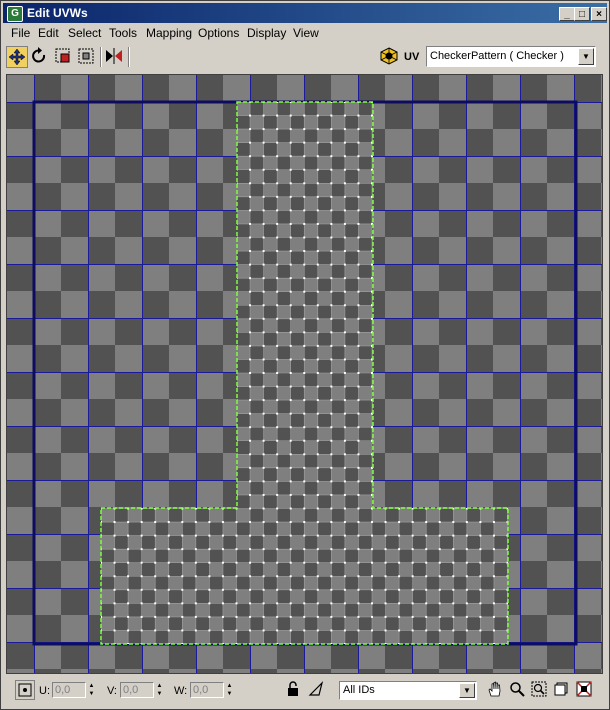 The width and height of the screenshot is (610, 710). I want to click on zoom-extents-button, so click(562, 690).